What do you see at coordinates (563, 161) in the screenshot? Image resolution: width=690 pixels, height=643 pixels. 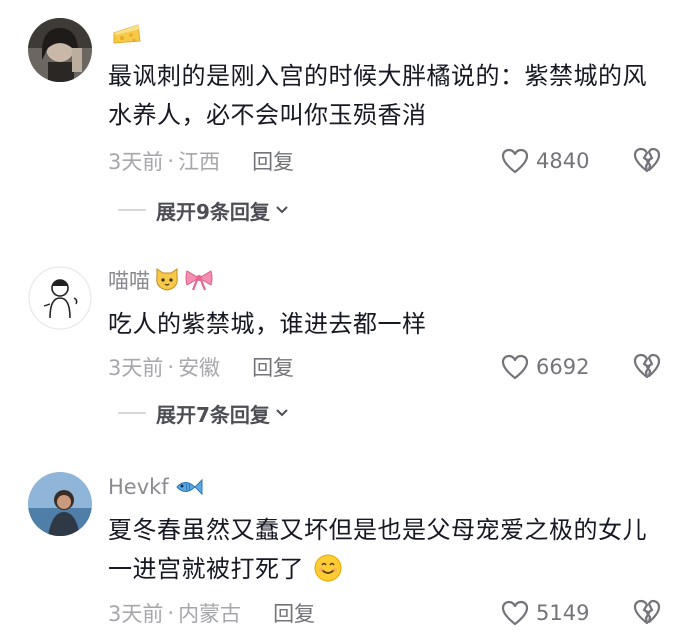 I see `like-count: 4840` at bounding box center [563, 161].